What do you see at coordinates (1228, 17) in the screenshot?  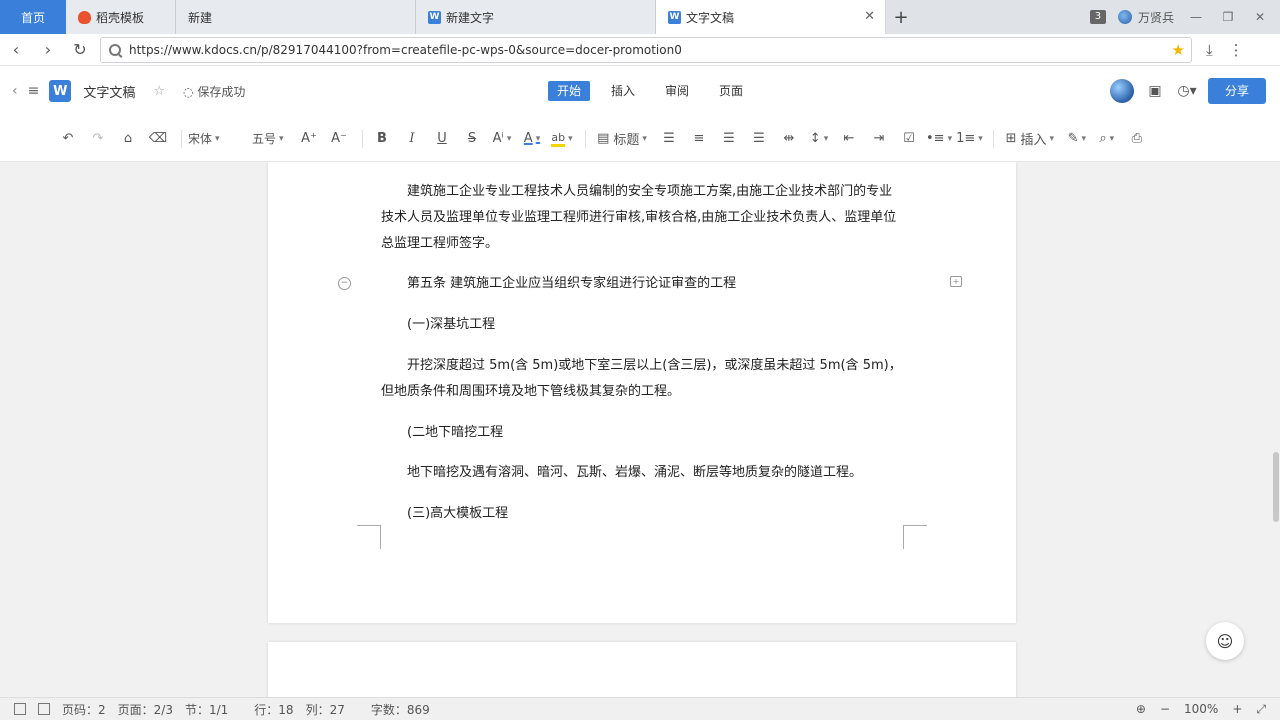 I see `restore-icon: ❐` at bounding box center [1228, 17].